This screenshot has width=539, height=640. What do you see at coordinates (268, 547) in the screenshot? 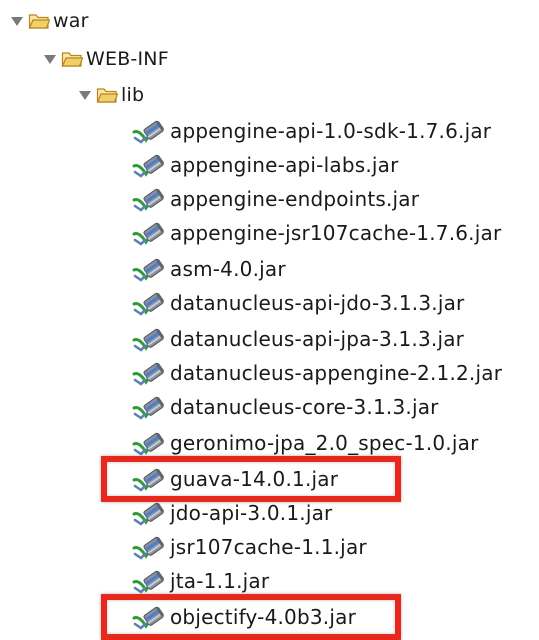
I see `jar-label: jsr107cache-1.1.jar` at bounding box center [268, 547].